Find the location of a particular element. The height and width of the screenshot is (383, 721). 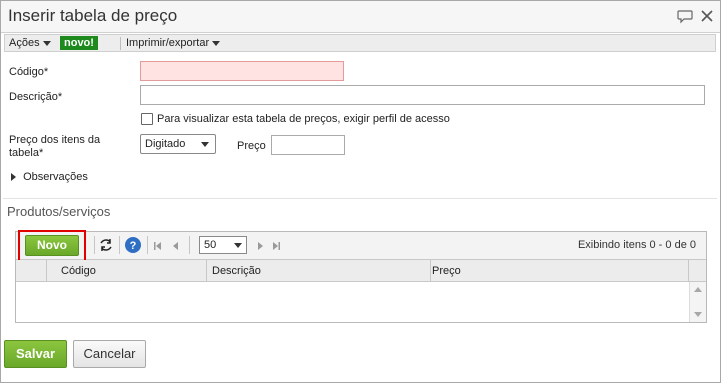

codigo-input is located at coordinates (242, 71).